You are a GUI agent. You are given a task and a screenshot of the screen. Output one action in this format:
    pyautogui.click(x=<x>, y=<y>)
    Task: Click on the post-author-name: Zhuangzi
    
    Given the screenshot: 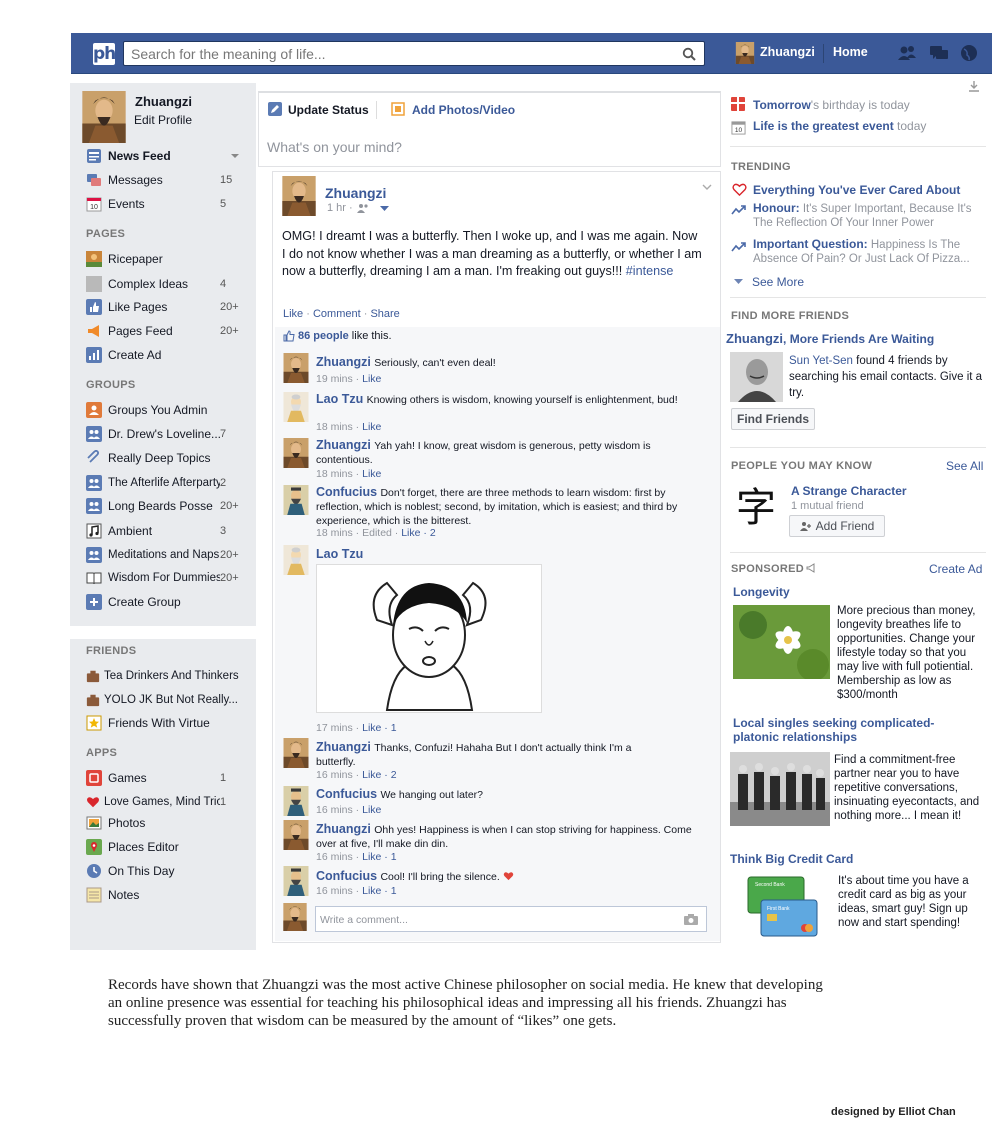 What is the action you would take?
    pyautogui.click(x=355, y=193)
    